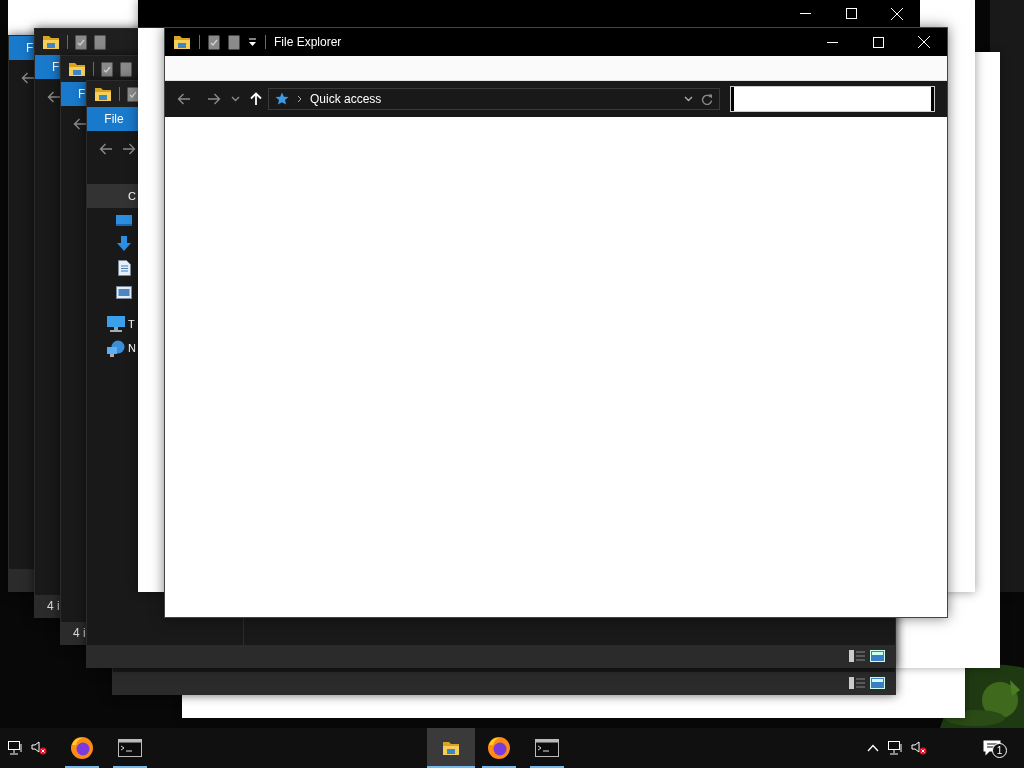 The image size is (1024, 768). I want to click on star-icon, so click(282, 99).